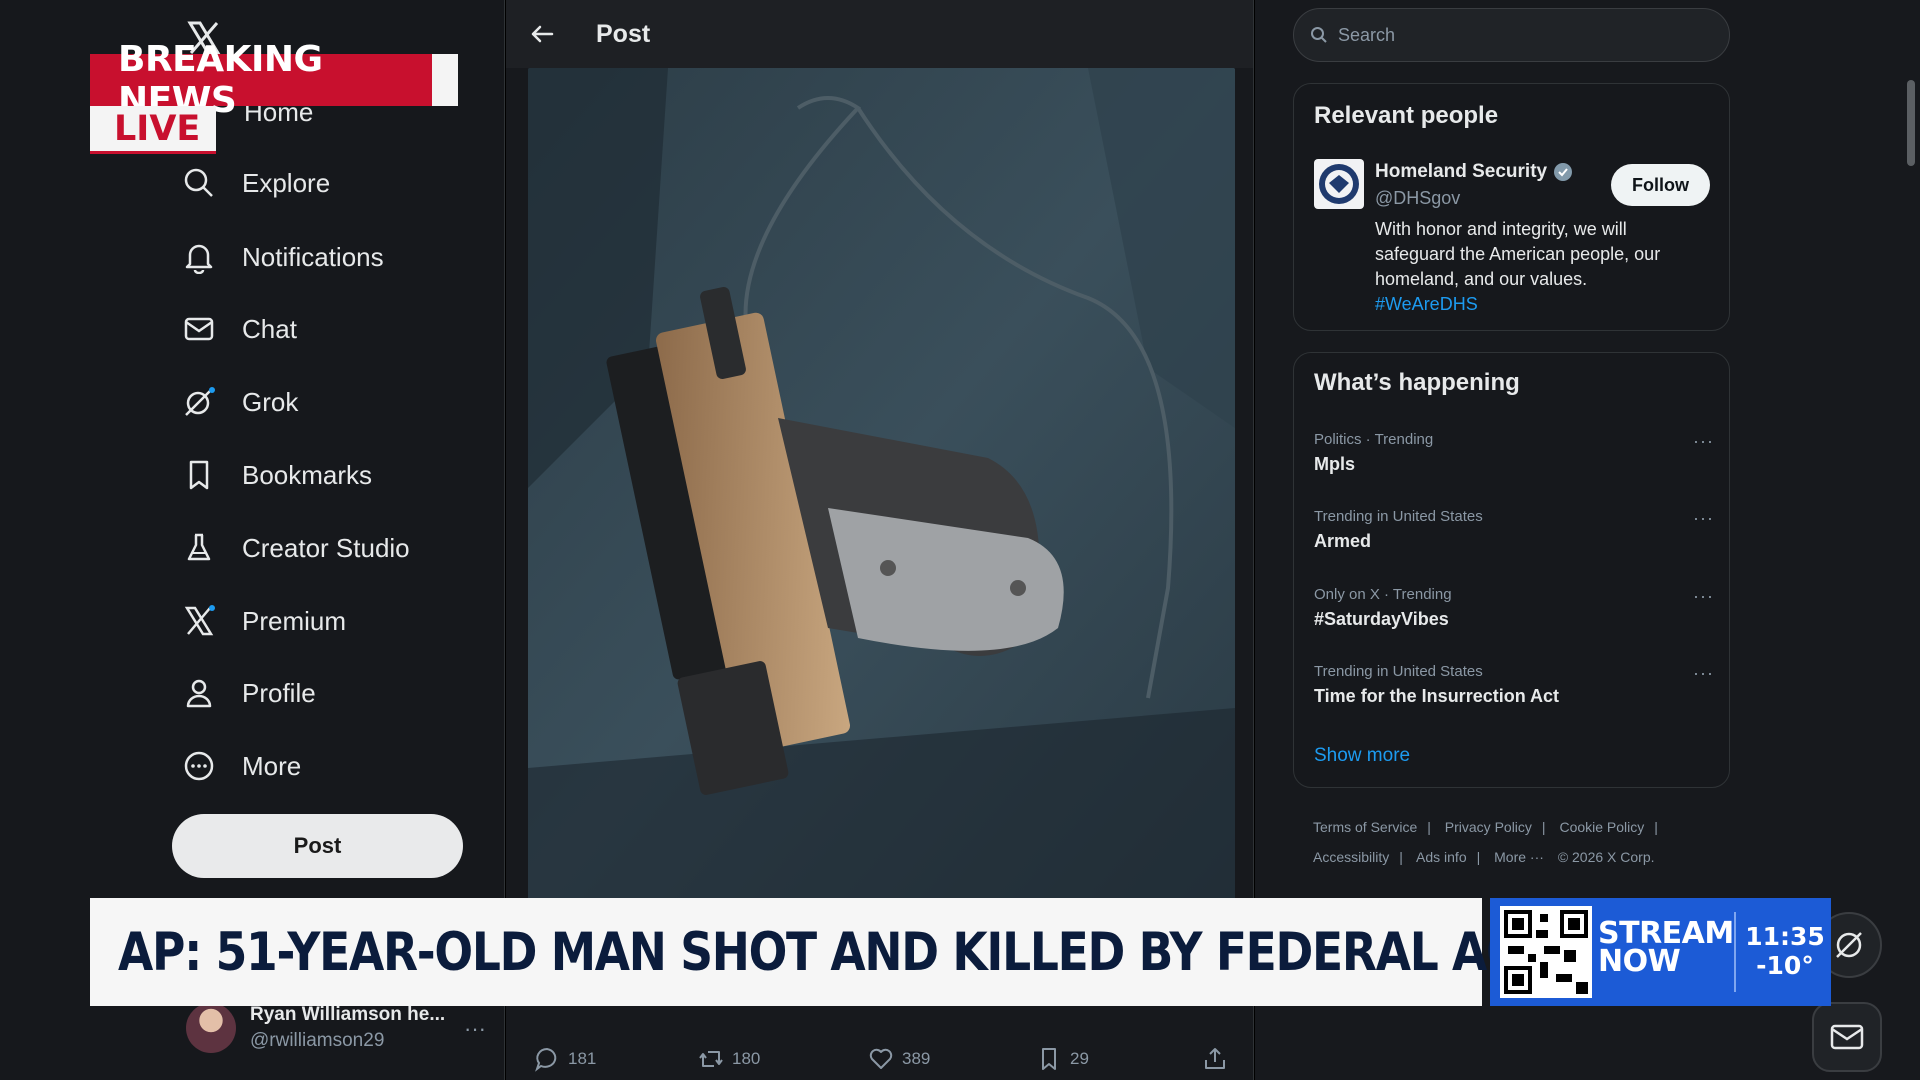  I want to click on sidebar-item-label: Notifications, so click(313, 256).